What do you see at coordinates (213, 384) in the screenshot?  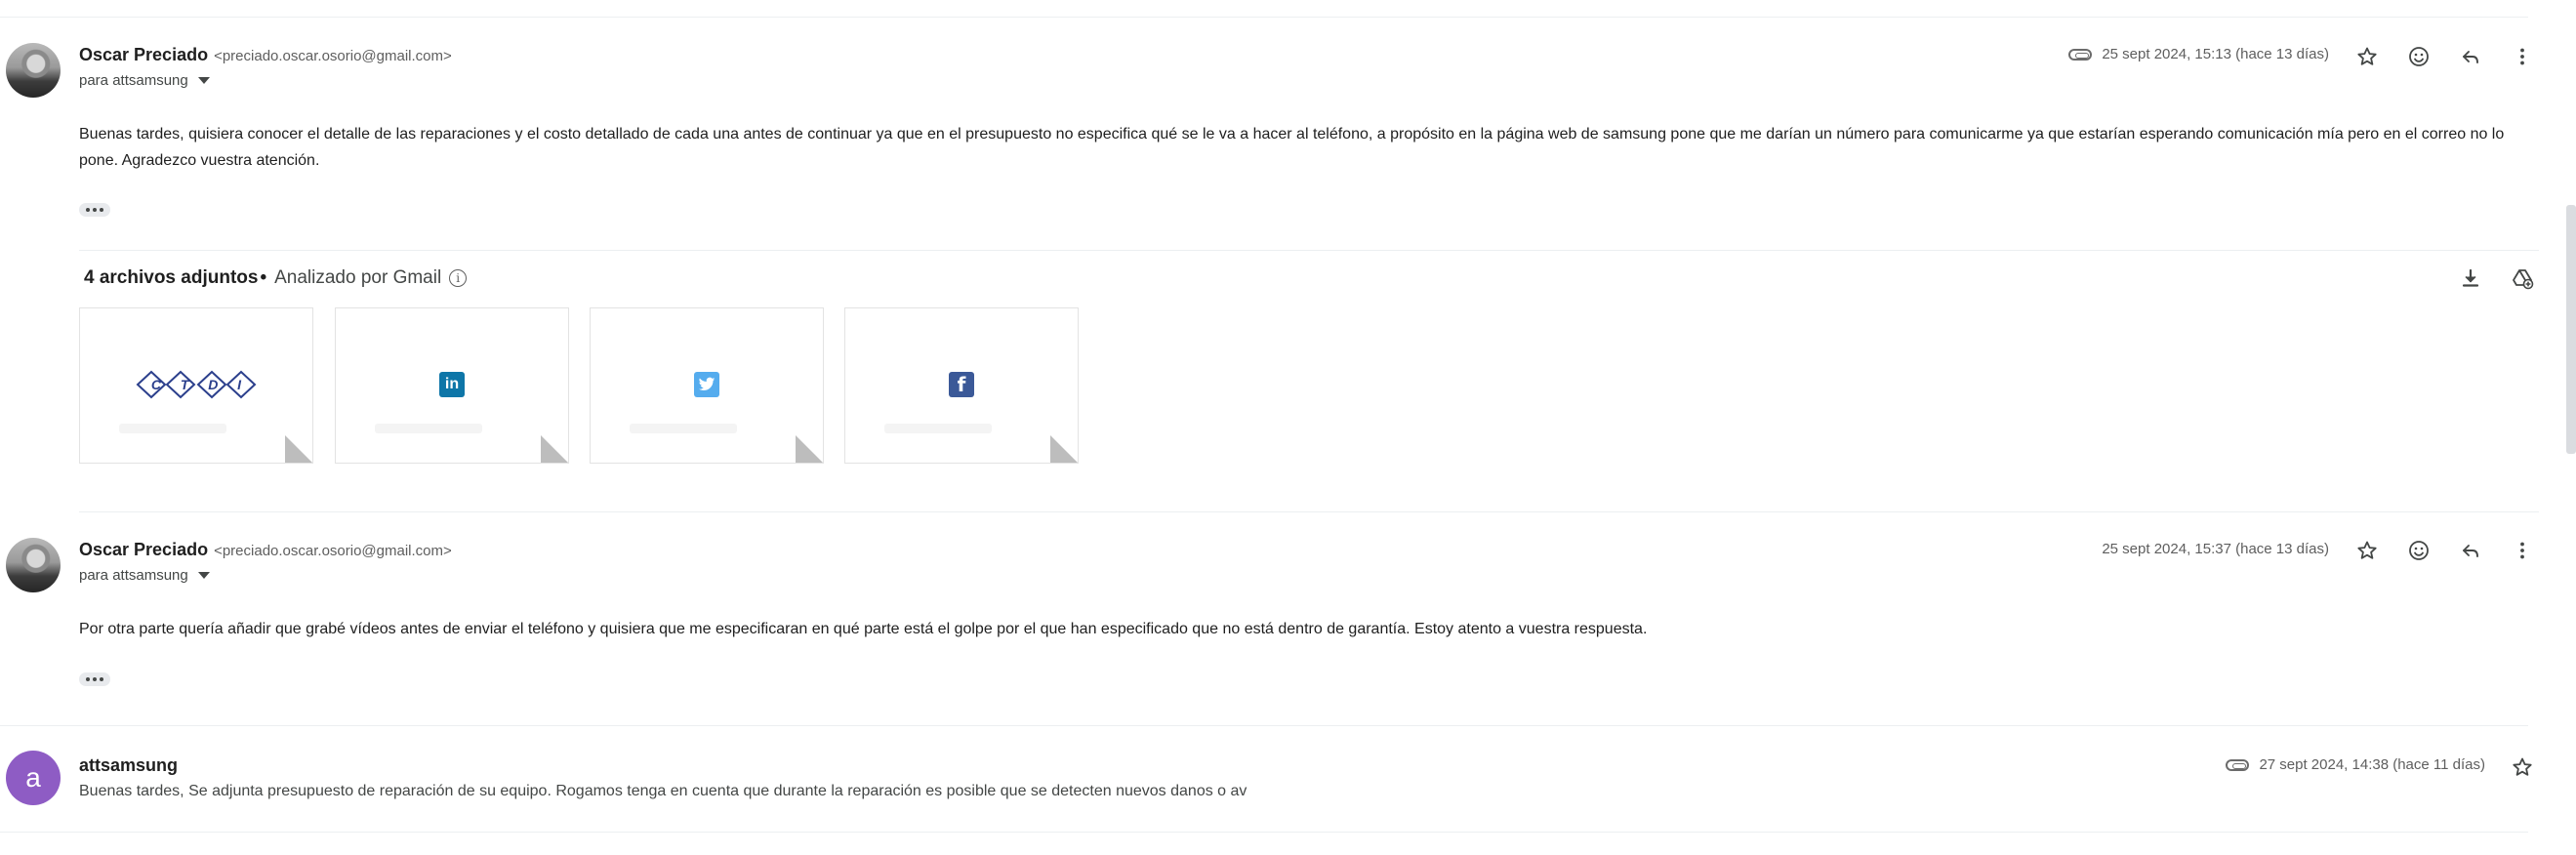 I see `ctdi-letter: D` at bounding box center [213, 384].